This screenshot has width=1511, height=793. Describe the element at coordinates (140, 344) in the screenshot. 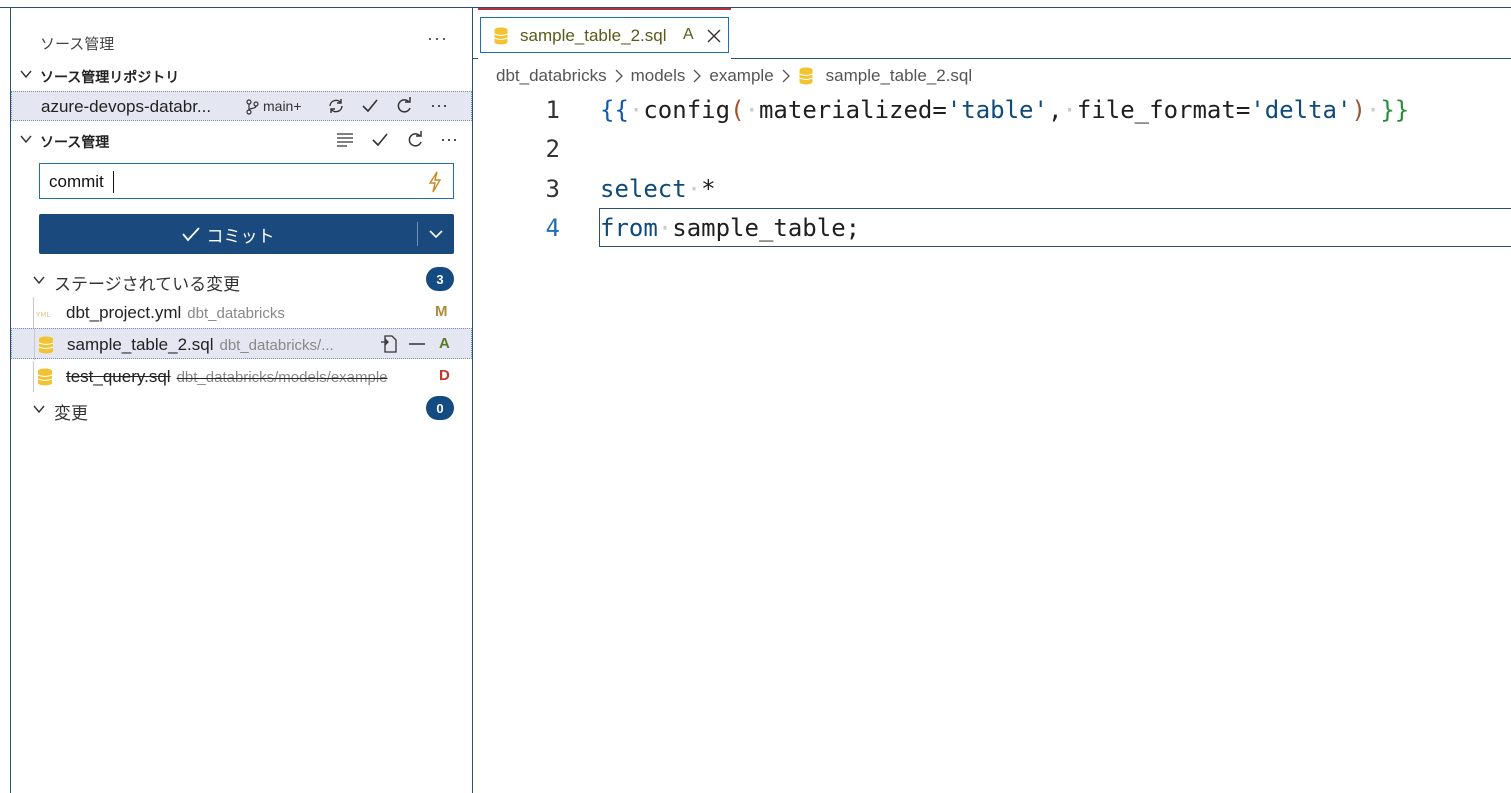

I see `file-name: sample_table_2.sql` at that location.